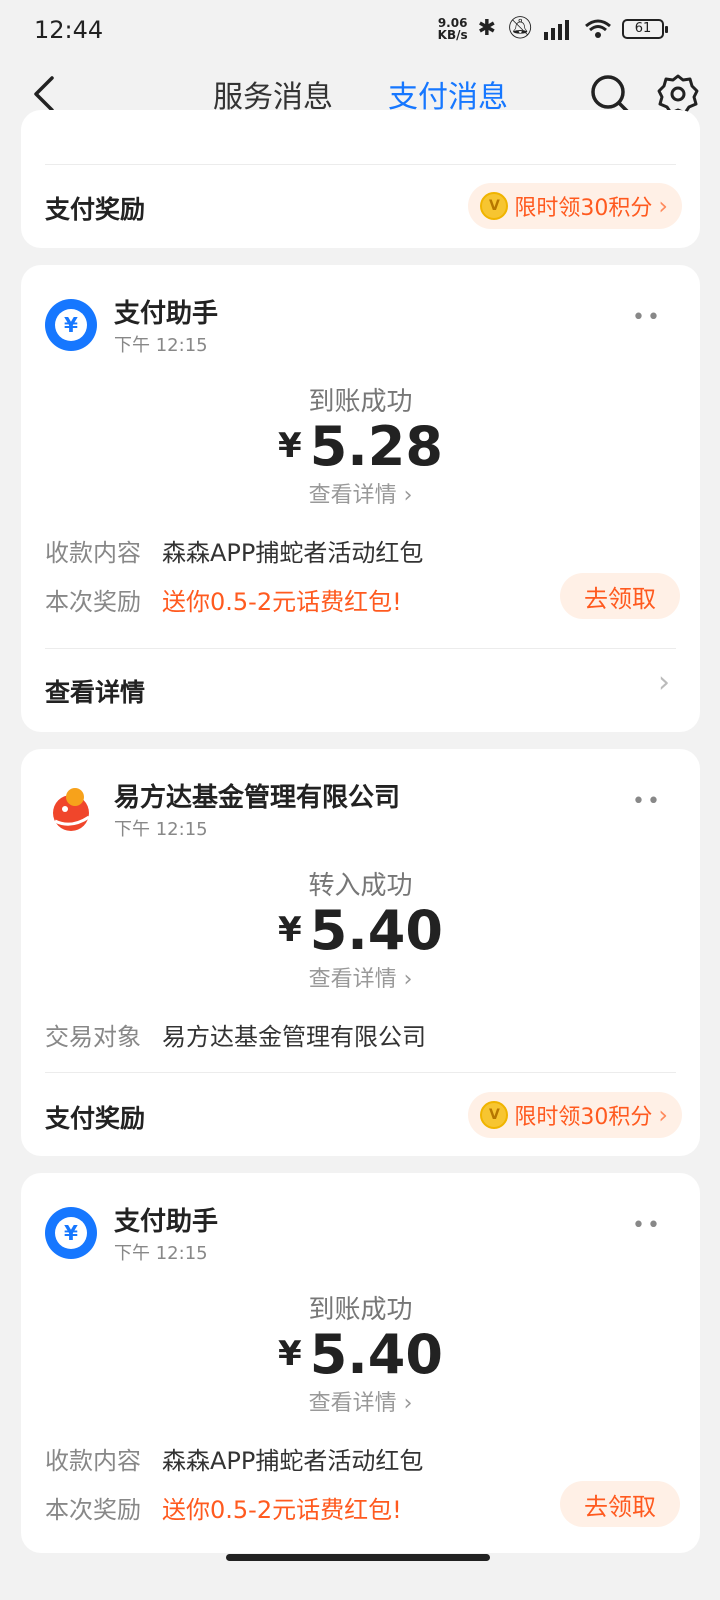 This screenshot has width=720, height=1600. I want to click on home-indicator, so click(358, 1557).